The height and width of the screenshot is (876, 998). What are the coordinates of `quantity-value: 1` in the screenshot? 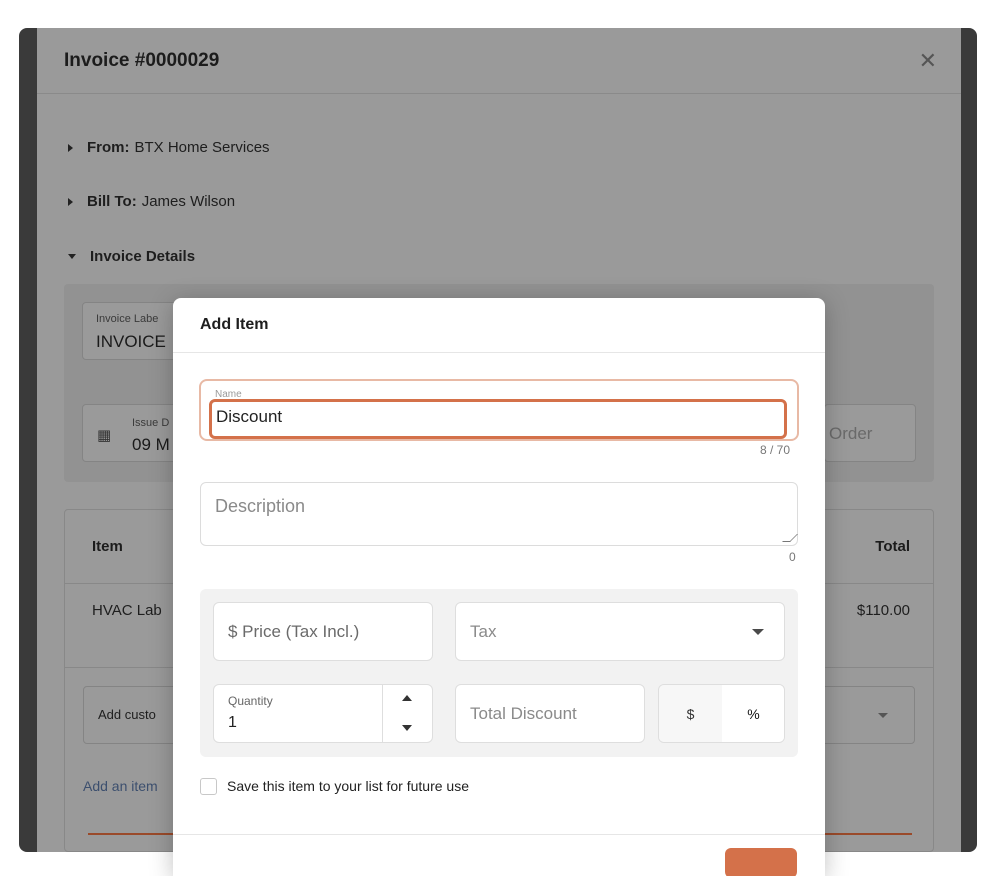 It's located at (232, 722).